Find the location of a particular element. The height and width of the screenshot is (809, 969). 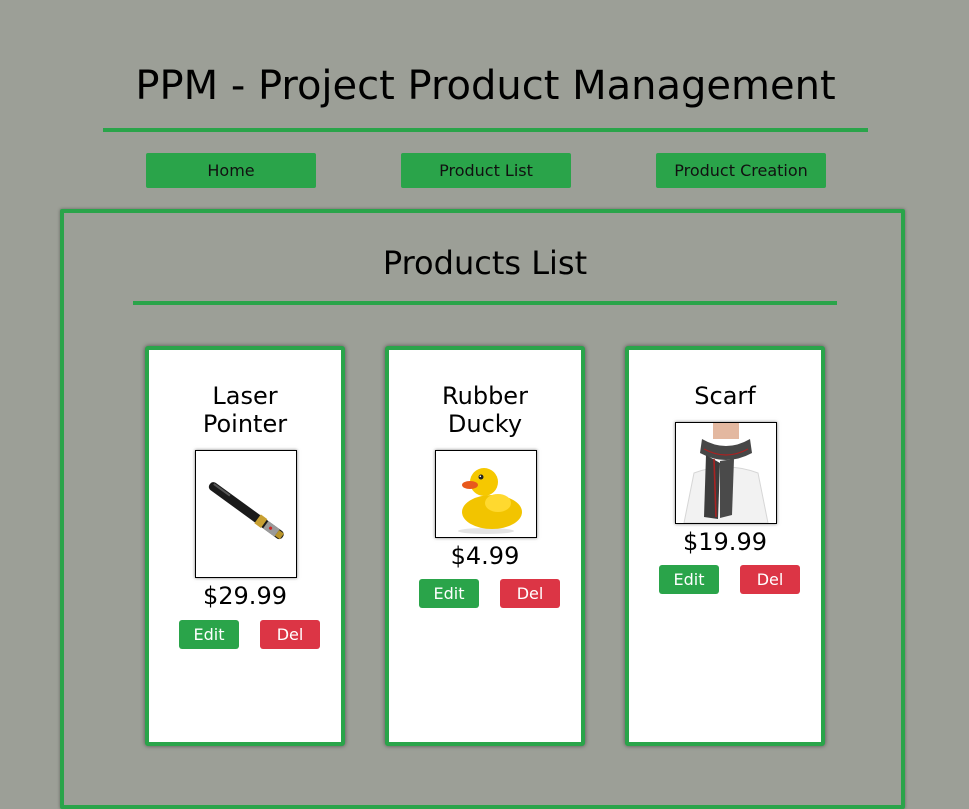

products-list-divider is located at coordinates (485, 303).